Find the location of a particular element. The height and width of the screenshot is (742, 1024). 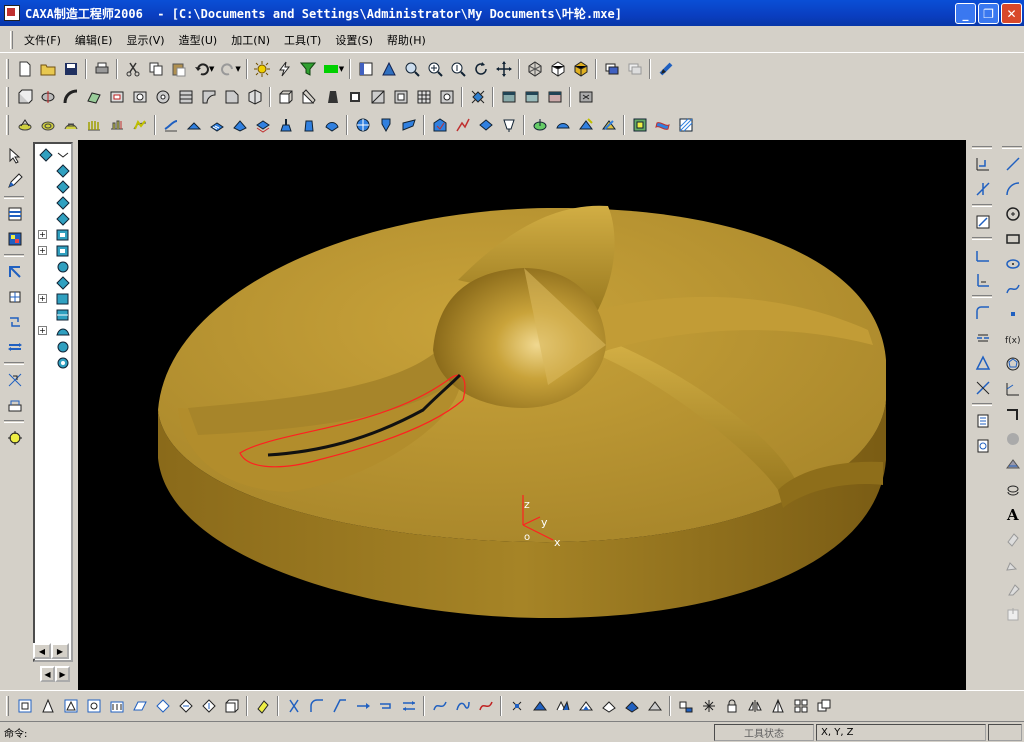

curve-trim-icon is located at coordinates (983, 255).